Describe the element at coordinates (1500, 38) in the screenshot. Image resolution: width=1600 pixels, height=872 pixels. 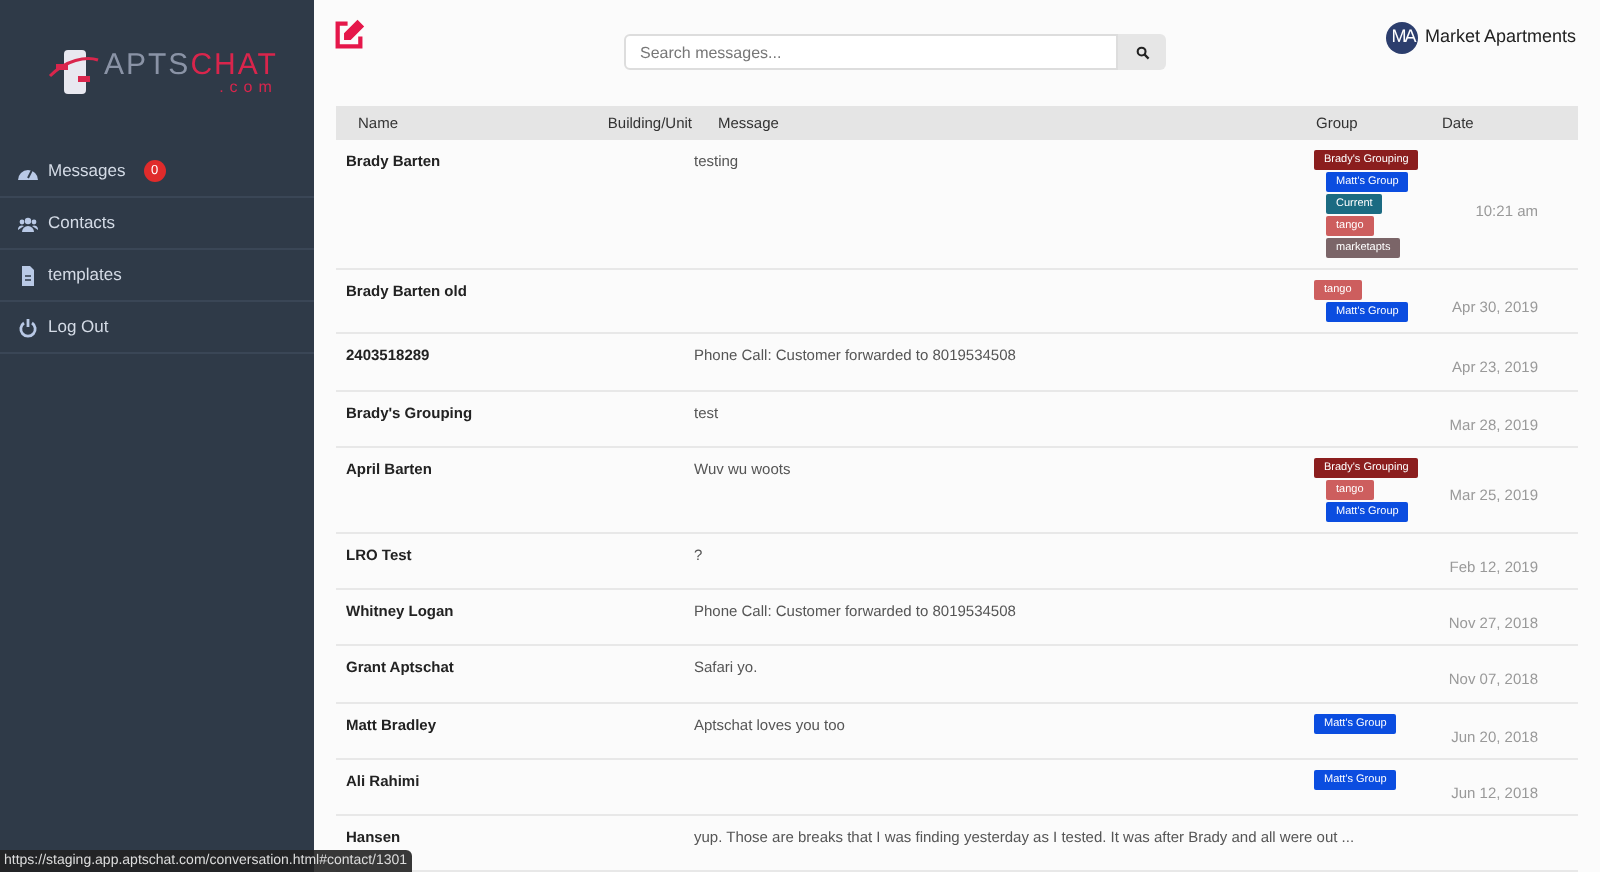
I see `account-name: Market Apartments` at that location.